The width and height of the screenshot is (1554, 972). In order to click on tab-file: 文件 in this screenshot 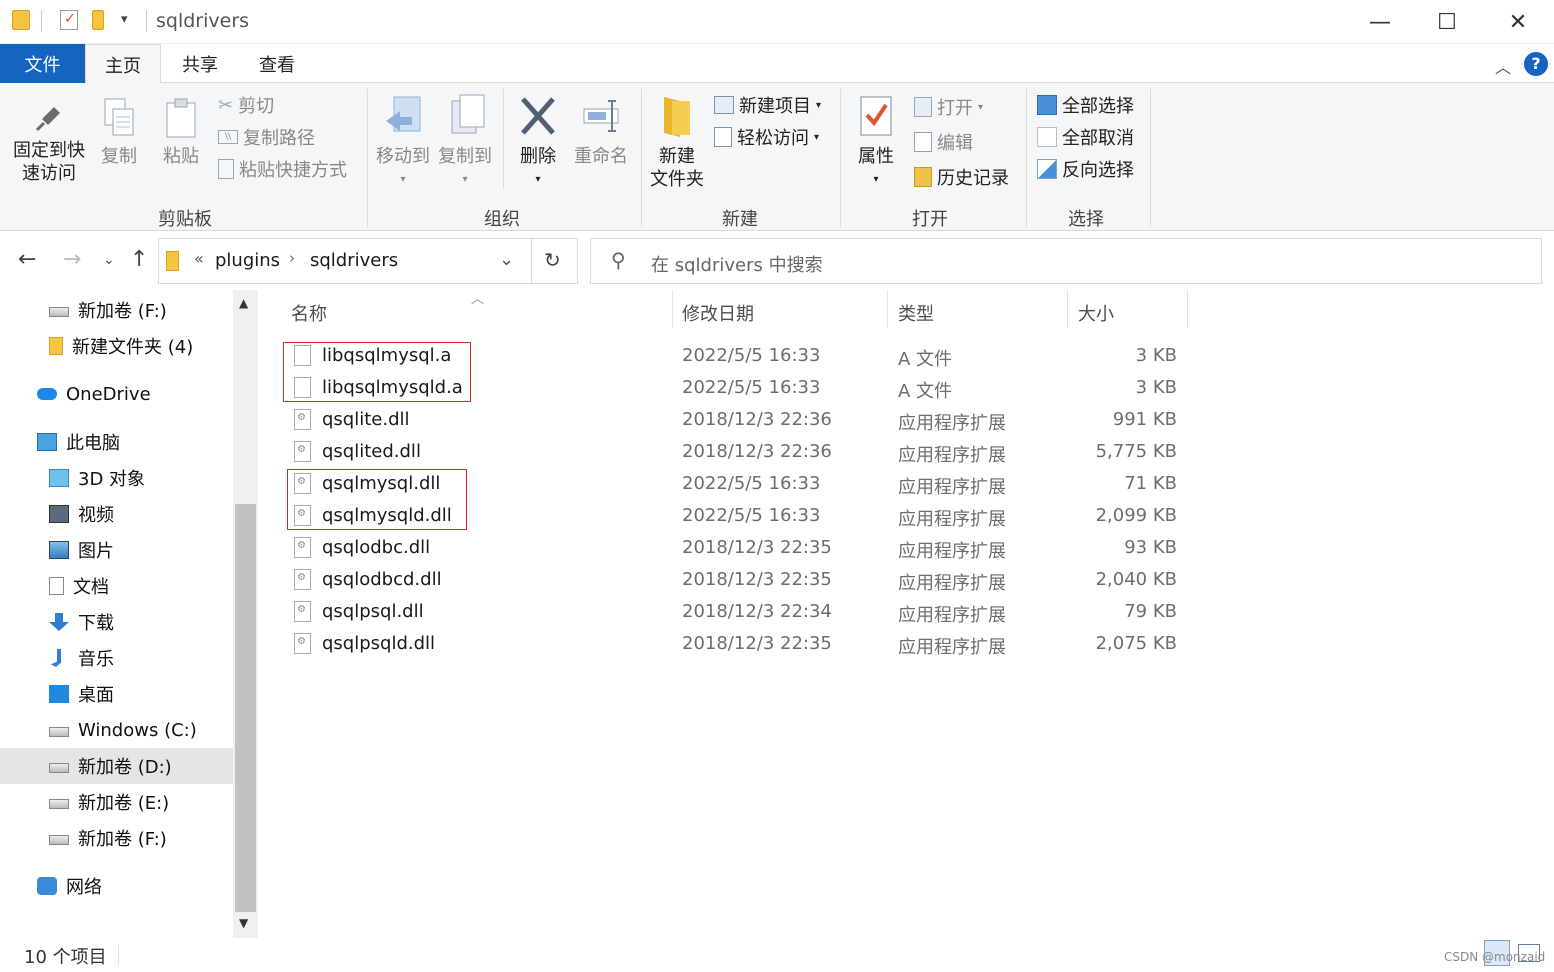, I will do `click(42, 63)`.